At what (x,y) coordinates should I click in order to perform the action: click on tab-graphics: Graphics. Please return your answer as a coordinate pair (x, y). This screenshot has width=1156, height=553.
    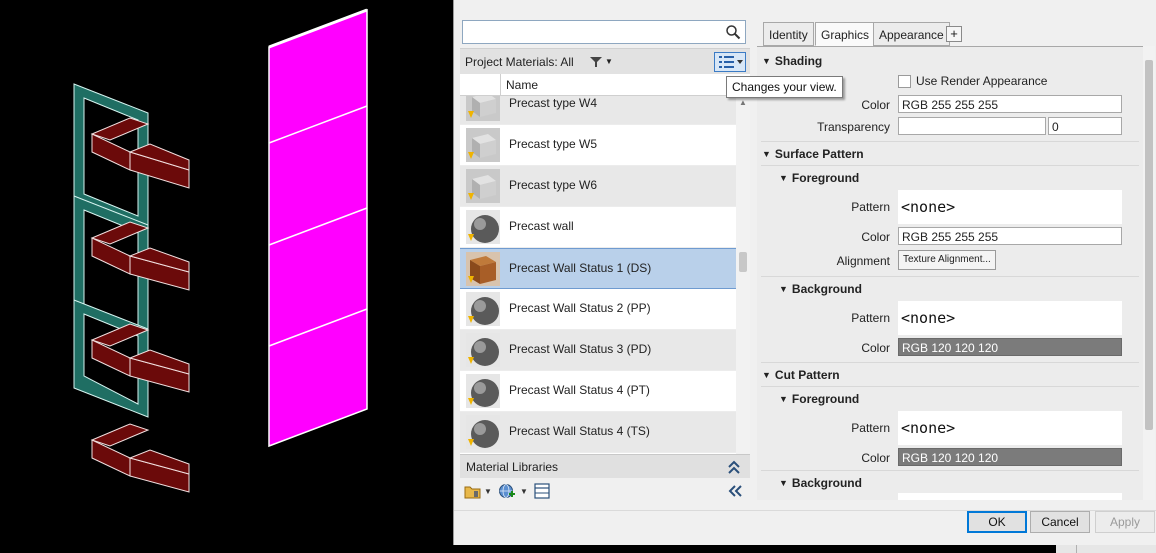
    Looking at the image, I should click on (845, 34).